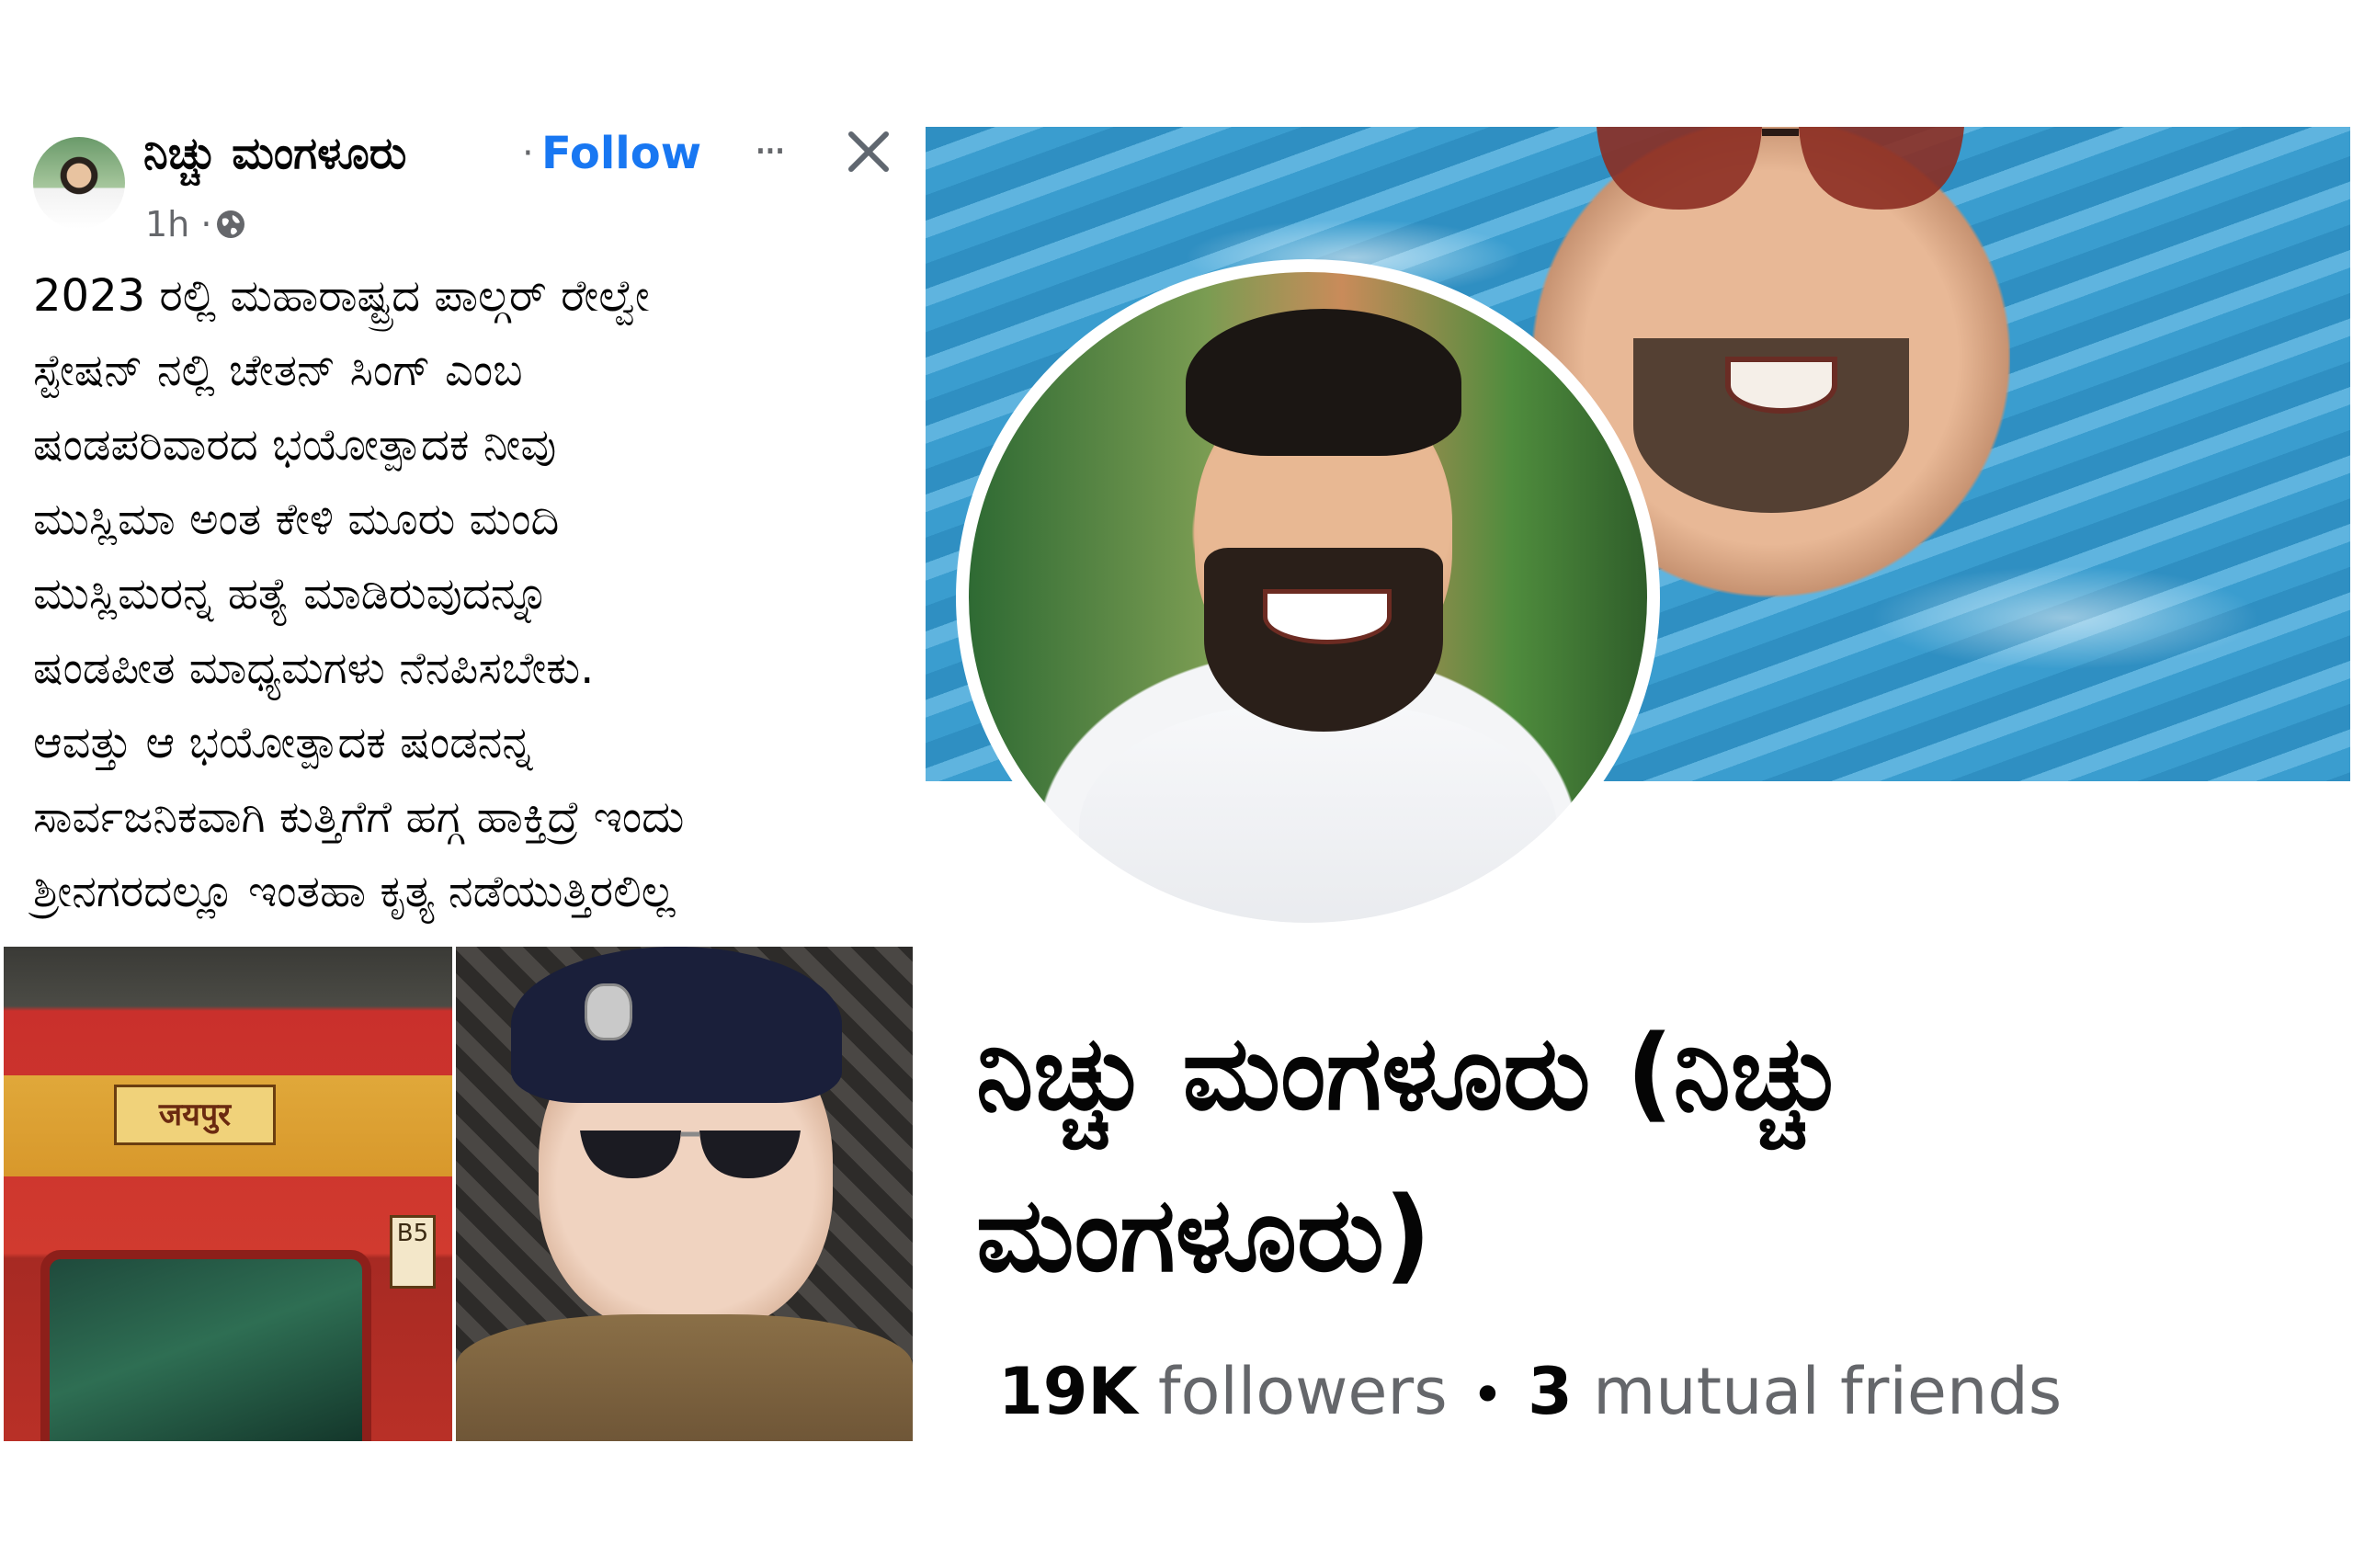  Describe the element at coordinates (1828, 1391) in the screenshot. I see `mutual-friends-label: mutual friends` at that location.